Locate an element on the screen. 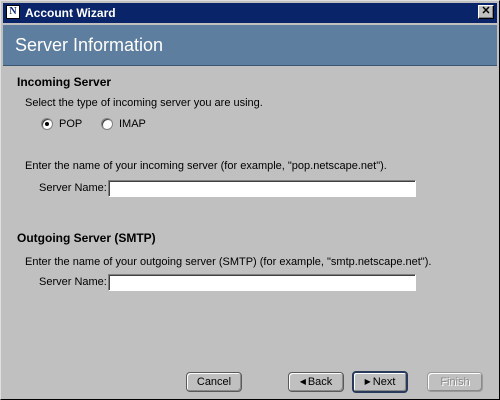 The image size is (500, 400). pop-radio-label: POP is located at coordinates (71, 124).